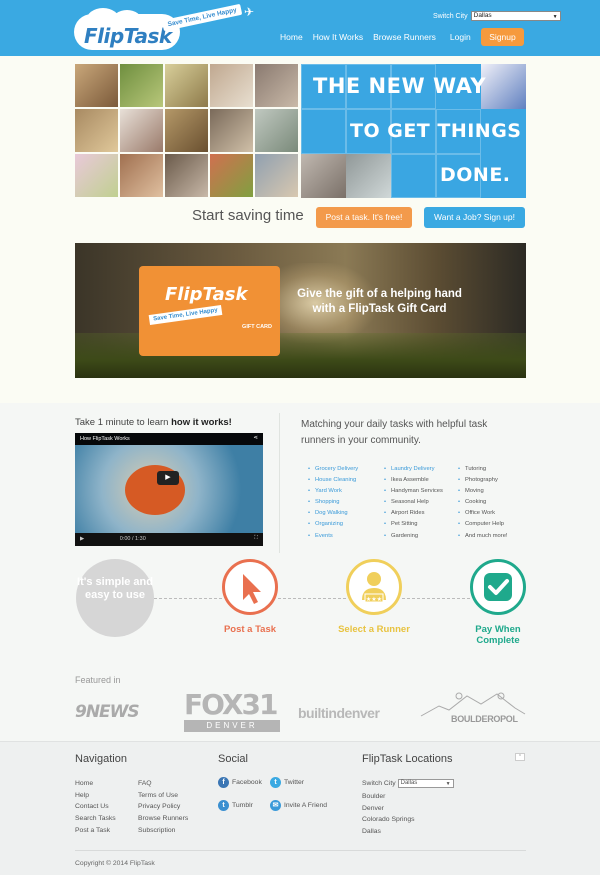 The height and width of the screenshot is (875, 600). I want to click on footer-link: Terms of Use, so click(163, 796).